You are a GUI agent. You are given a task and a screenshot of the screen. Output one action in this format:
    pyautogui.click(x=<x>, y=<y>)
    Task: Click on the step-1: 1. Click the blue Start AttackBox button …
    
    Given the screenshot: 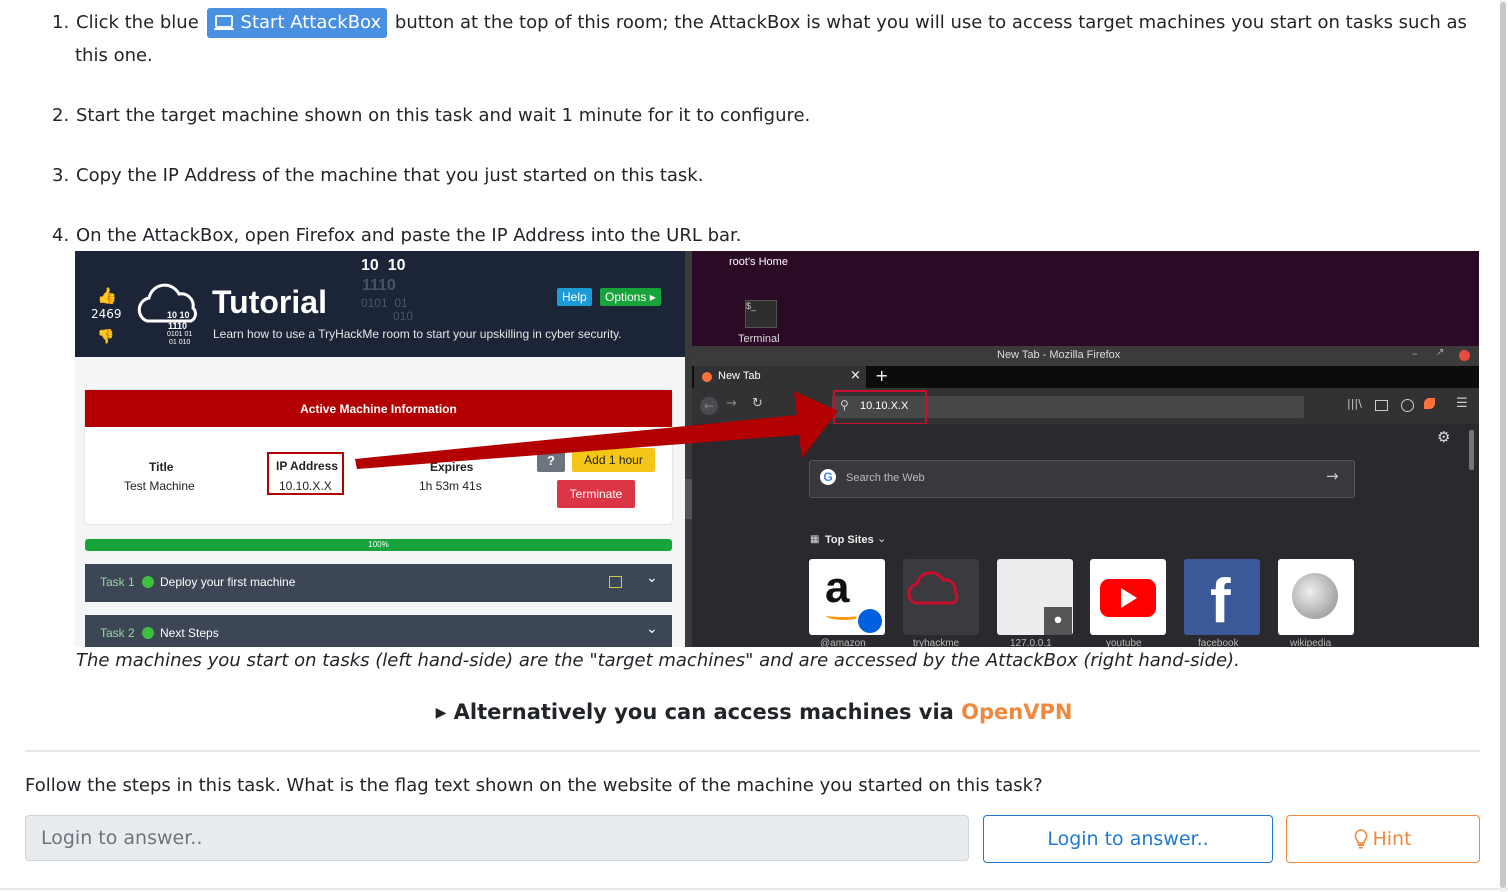 What is the action you would take?
    pyautogui.click(x=759, y=23)
    